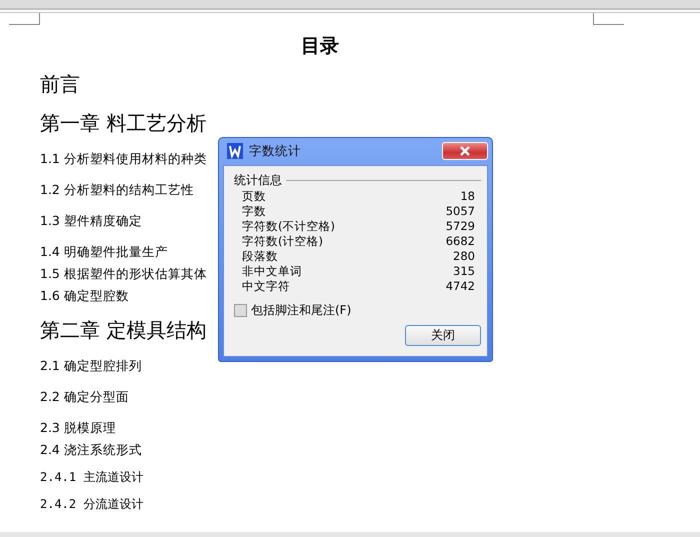  What do you see at coordinates (123, 159) in the screenshot?
I see `toc-entry: 1.1 分析塑料使用材料的种类` at bounding box center [123, 159].